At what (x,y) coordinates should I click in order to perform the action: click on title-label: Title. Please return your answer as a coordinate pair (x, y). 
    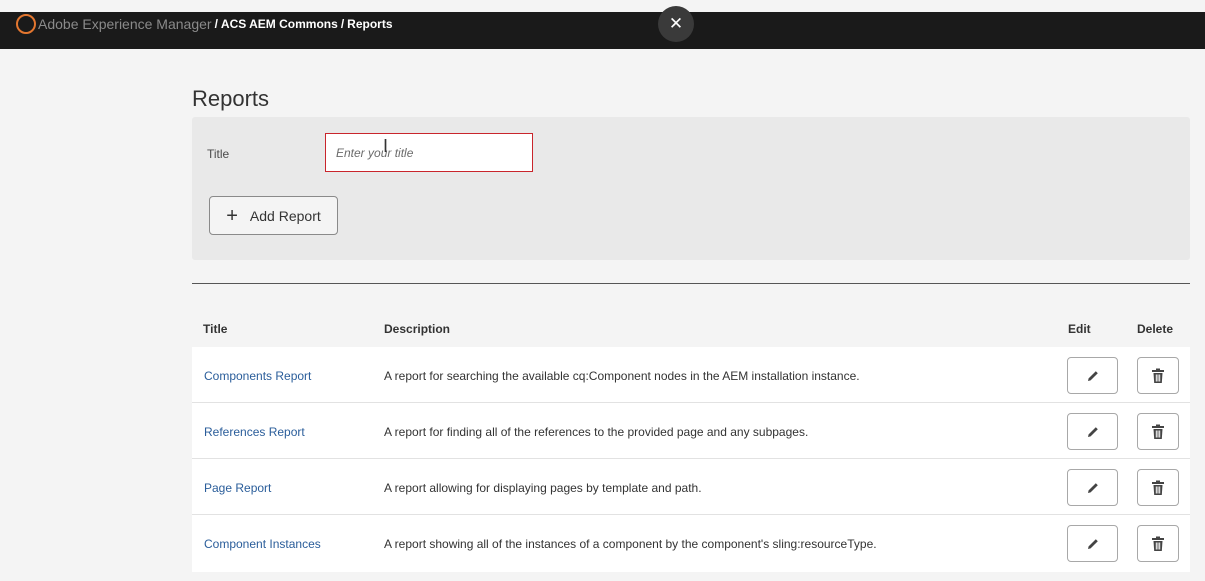
    Looking at the image, I should click on (218, 154).